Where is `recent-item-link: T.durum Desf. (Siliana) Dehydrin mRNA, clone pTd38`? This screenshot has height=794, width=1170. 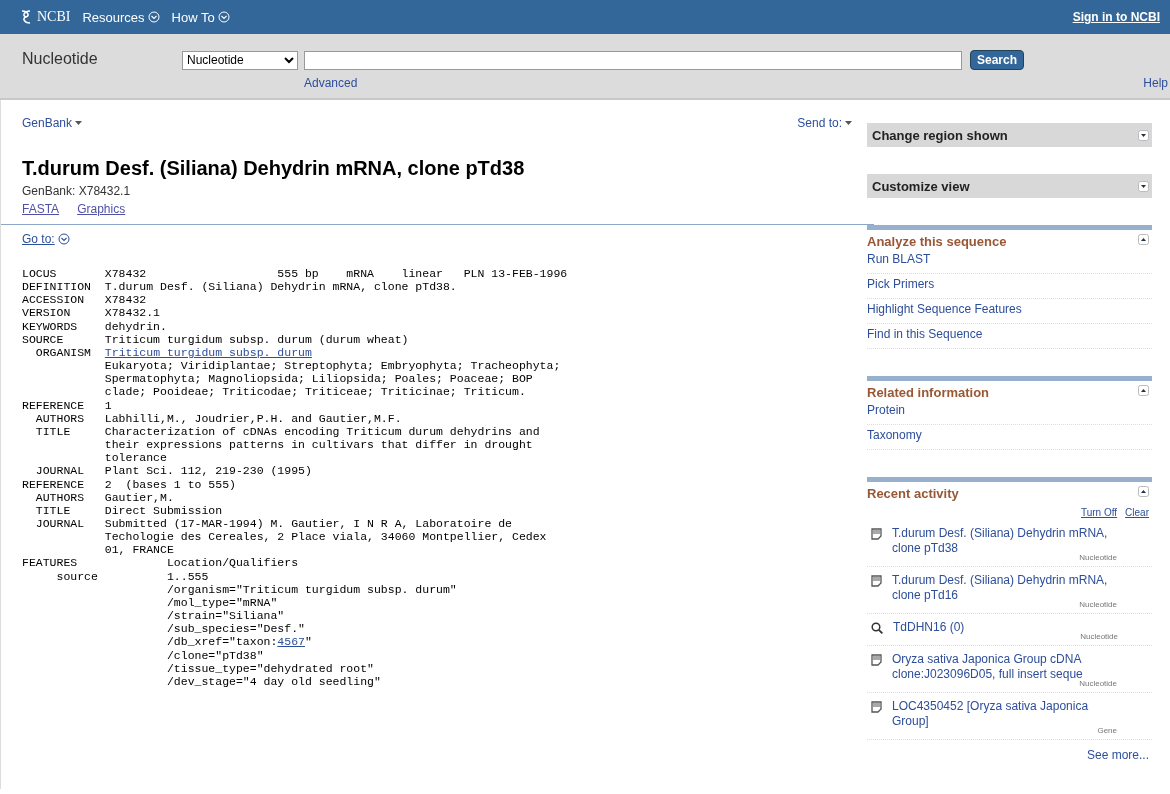 recent-item-link: T.durum Desf. (Siliana) Dehydrin mRNA, clone pTd38 is located at coordinates (1004, 541).